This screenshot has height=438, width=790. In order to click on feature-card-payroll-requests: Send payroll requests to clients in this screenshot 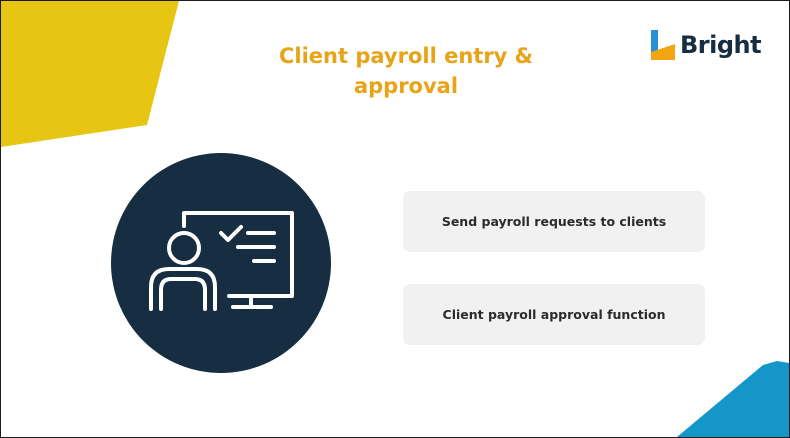, I will do `click(554, 221)`.